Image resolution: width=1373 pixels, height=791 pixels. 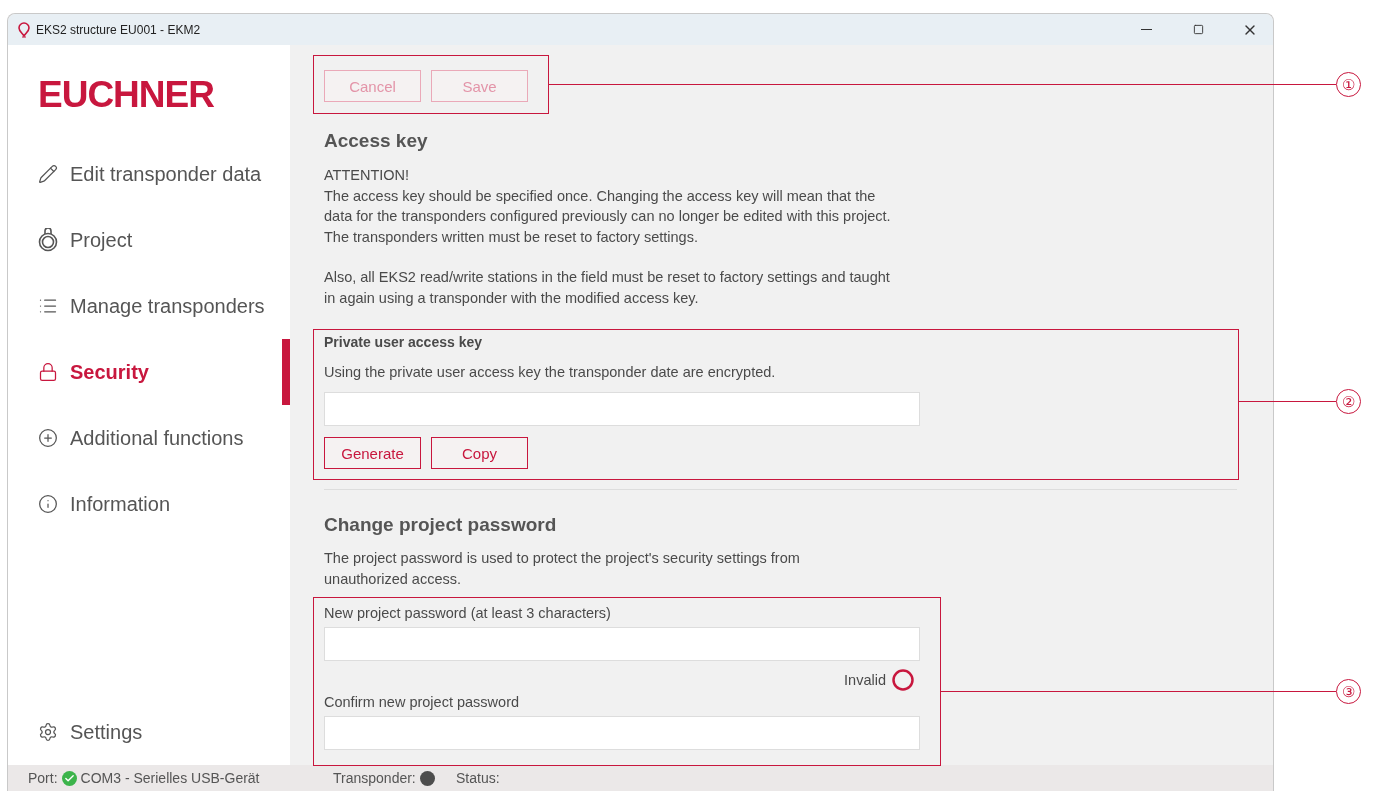 What do you see at coordinates (119, 29) in the screenshot?
I see `window-title: EKS2 structure EU001 - EKM2` at bounding box center [119, 29].